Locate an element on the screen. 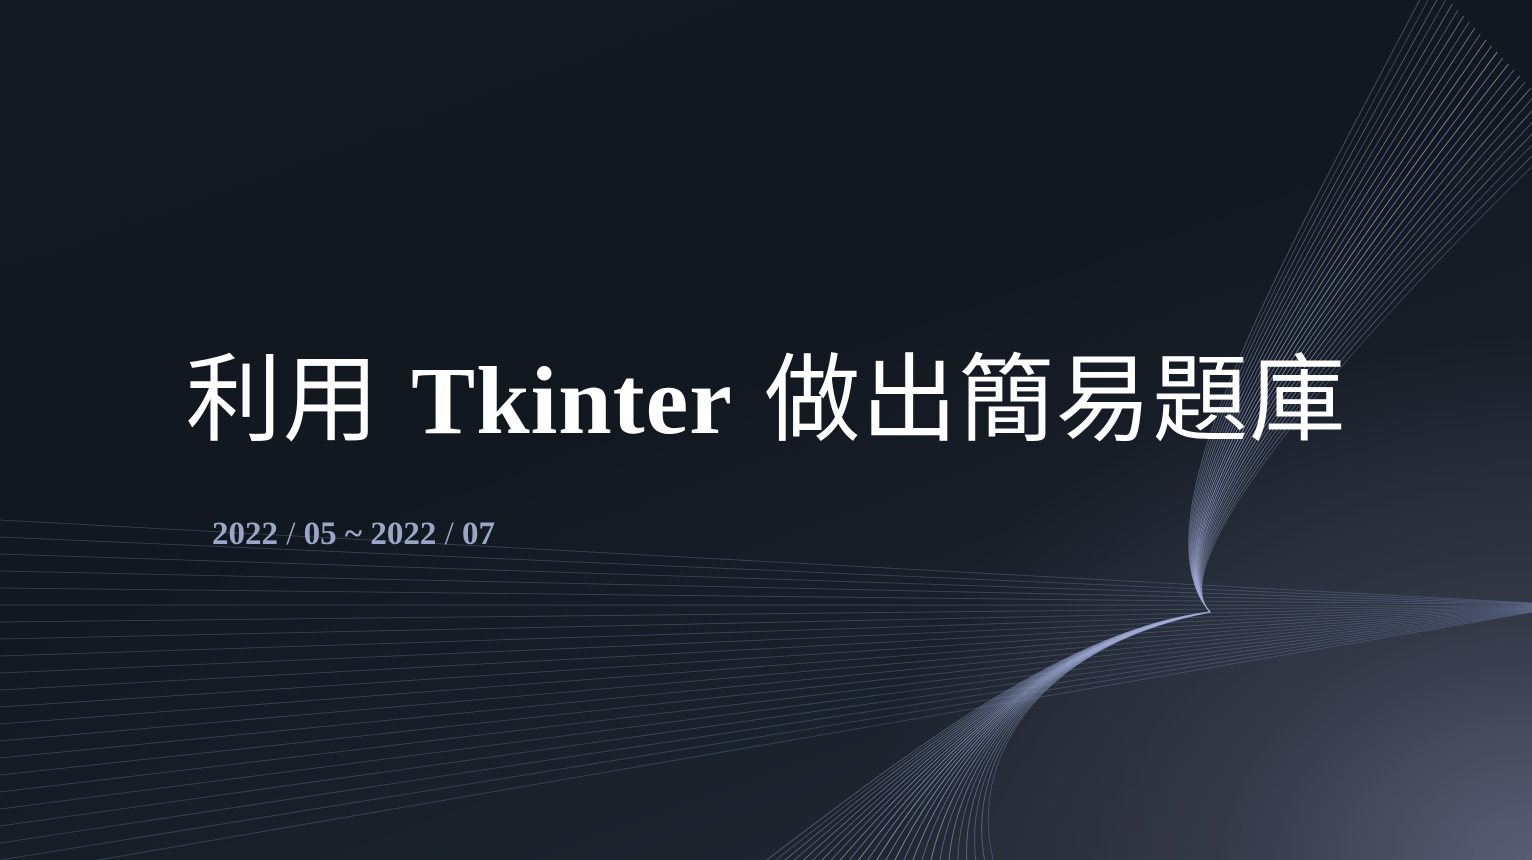  date-start-month: 05 is located at coordinates (320, 534).